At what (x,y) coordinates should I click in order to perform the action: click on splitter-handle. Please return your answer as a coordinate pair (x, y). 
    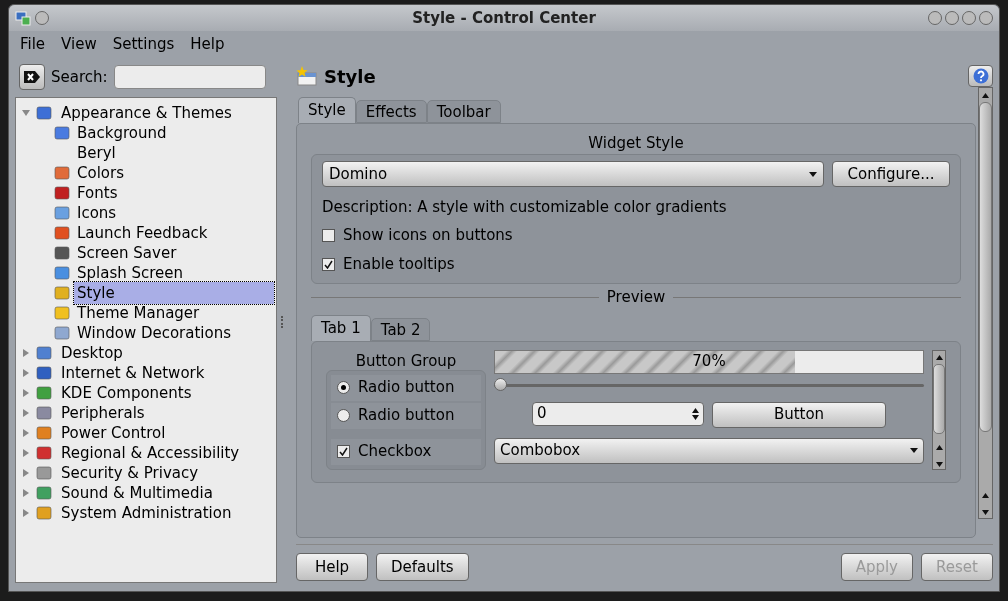
    Looking at the image, I should click on (282, 321).